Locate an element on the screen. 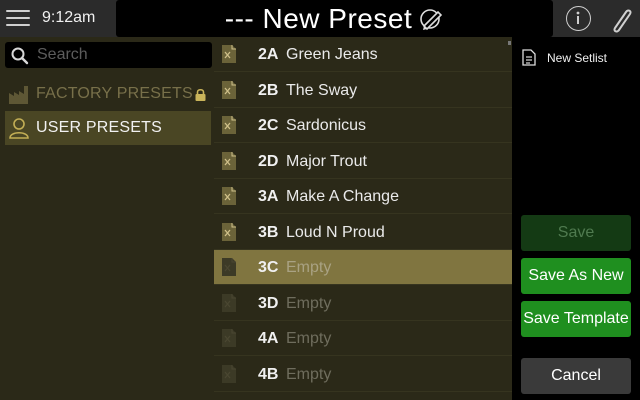  preset-number: 2B is located at coordinates (268, 90).